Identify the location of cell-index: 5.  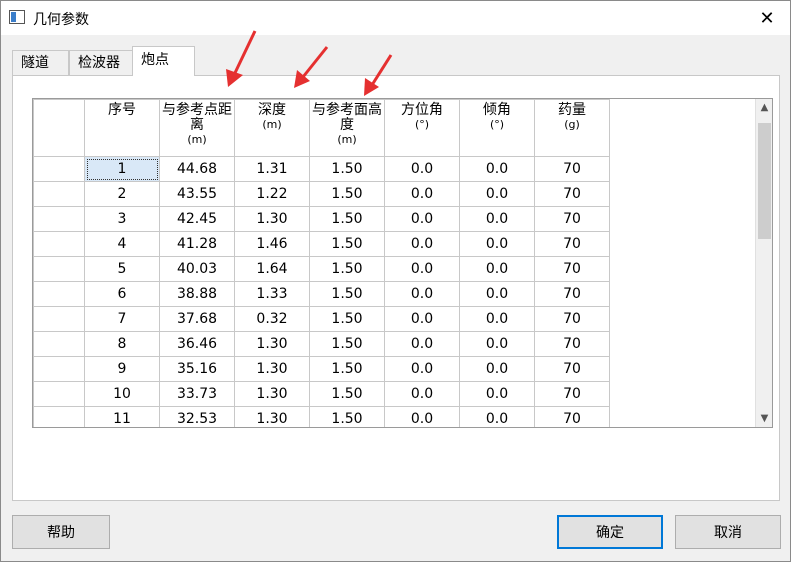
(122, 269).